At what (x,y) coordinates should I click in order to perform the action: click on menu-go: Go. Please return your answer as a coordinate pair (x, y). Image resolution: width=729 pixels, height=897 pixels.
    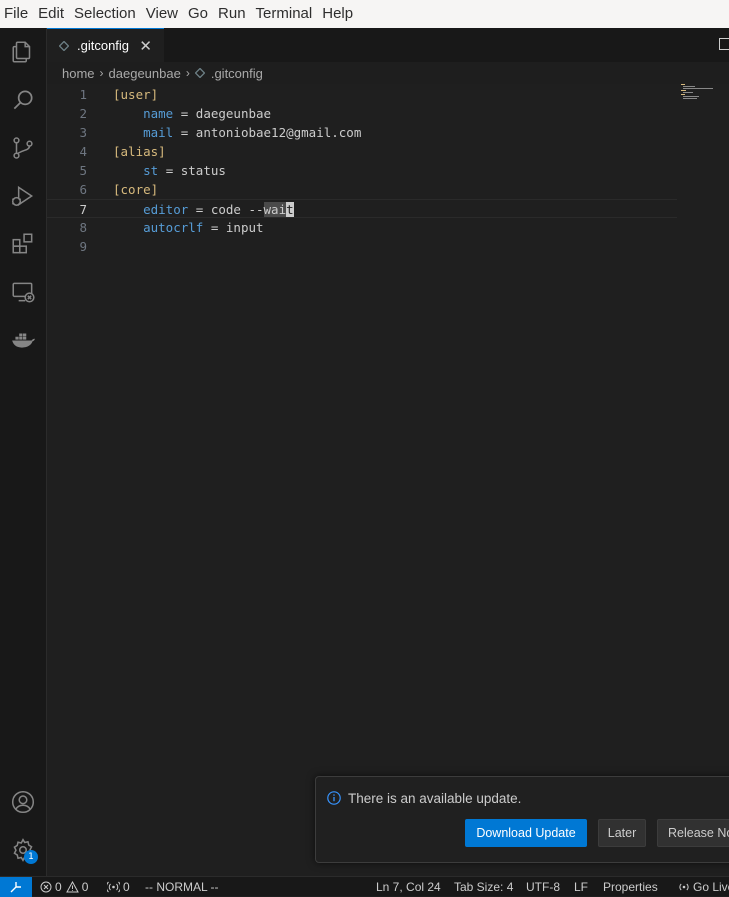
    Looking at the image, I should click on (198, 14).